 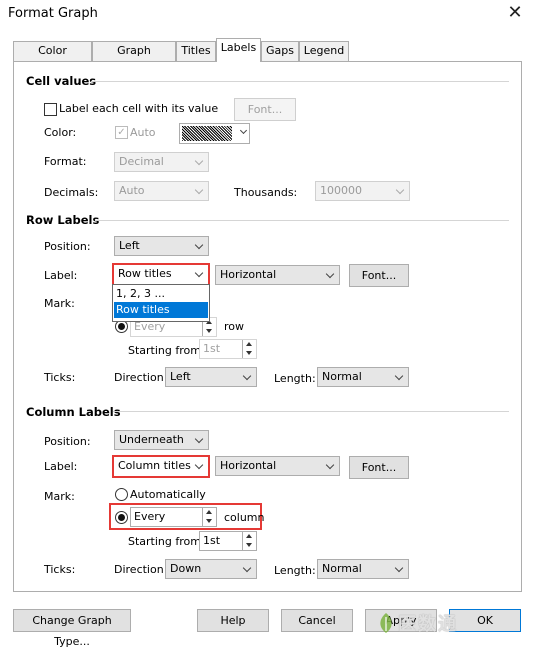 What do you see at coordinates (211, 377) in the screenshot?
I see `row-direction-select: Left` at bounding box center [211, 377].